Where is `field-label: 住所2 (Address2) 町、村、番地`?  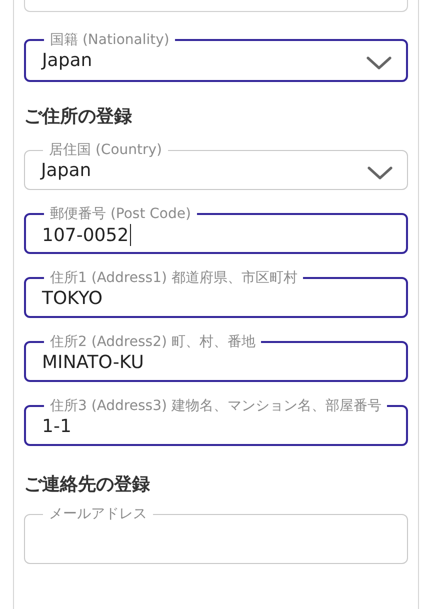 field-label: 住所2 (Address2) 町、村、番地 is located at coordinates (152, 342).